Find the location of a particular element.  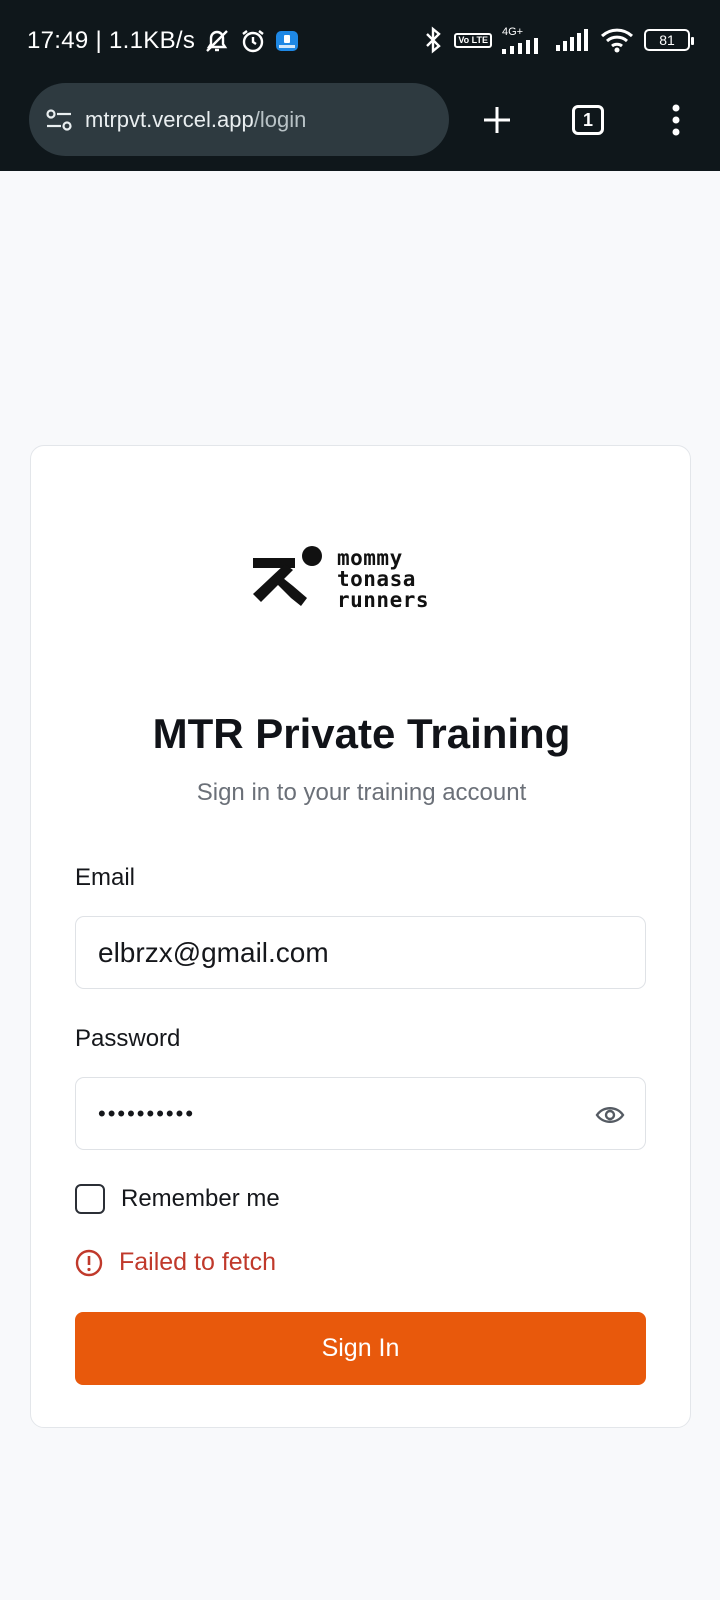

show-password-icon is located at coordinates (610, 1115).